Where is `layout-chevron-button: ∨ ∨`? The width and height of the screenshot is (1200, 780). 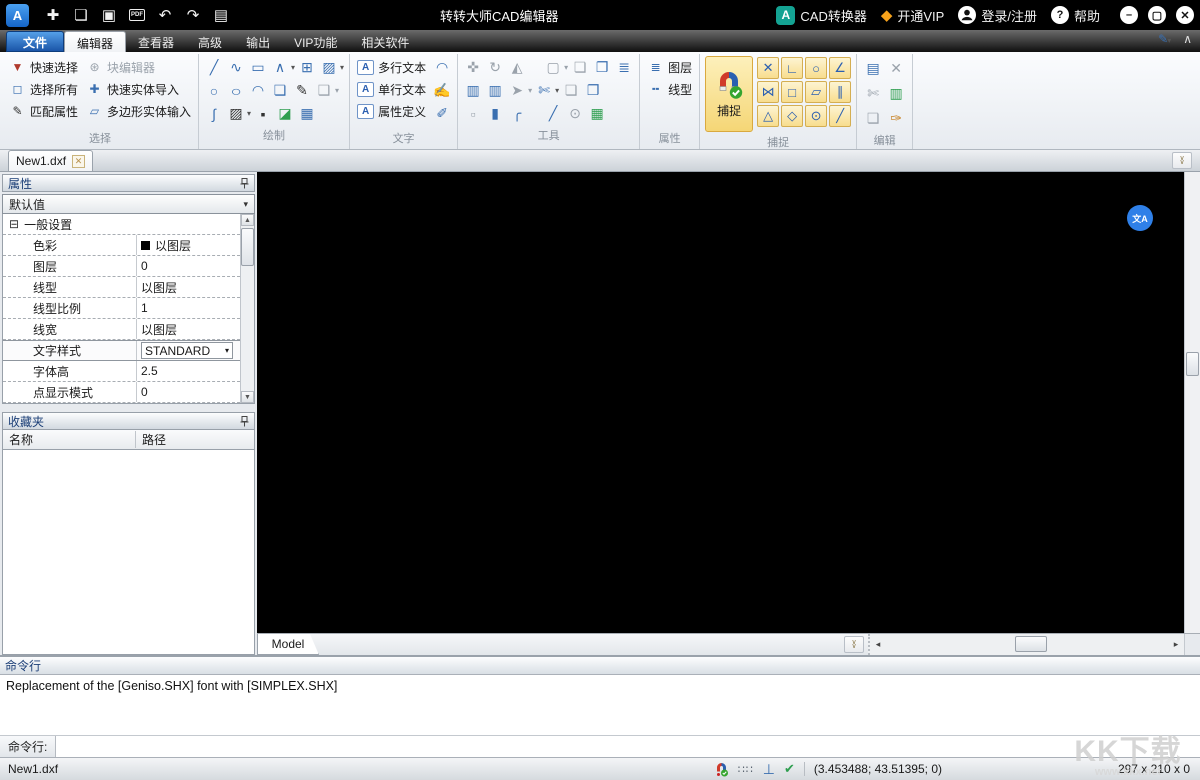
layout-chevron-button: ∨ ∨ is located at coordinates (854, 644).